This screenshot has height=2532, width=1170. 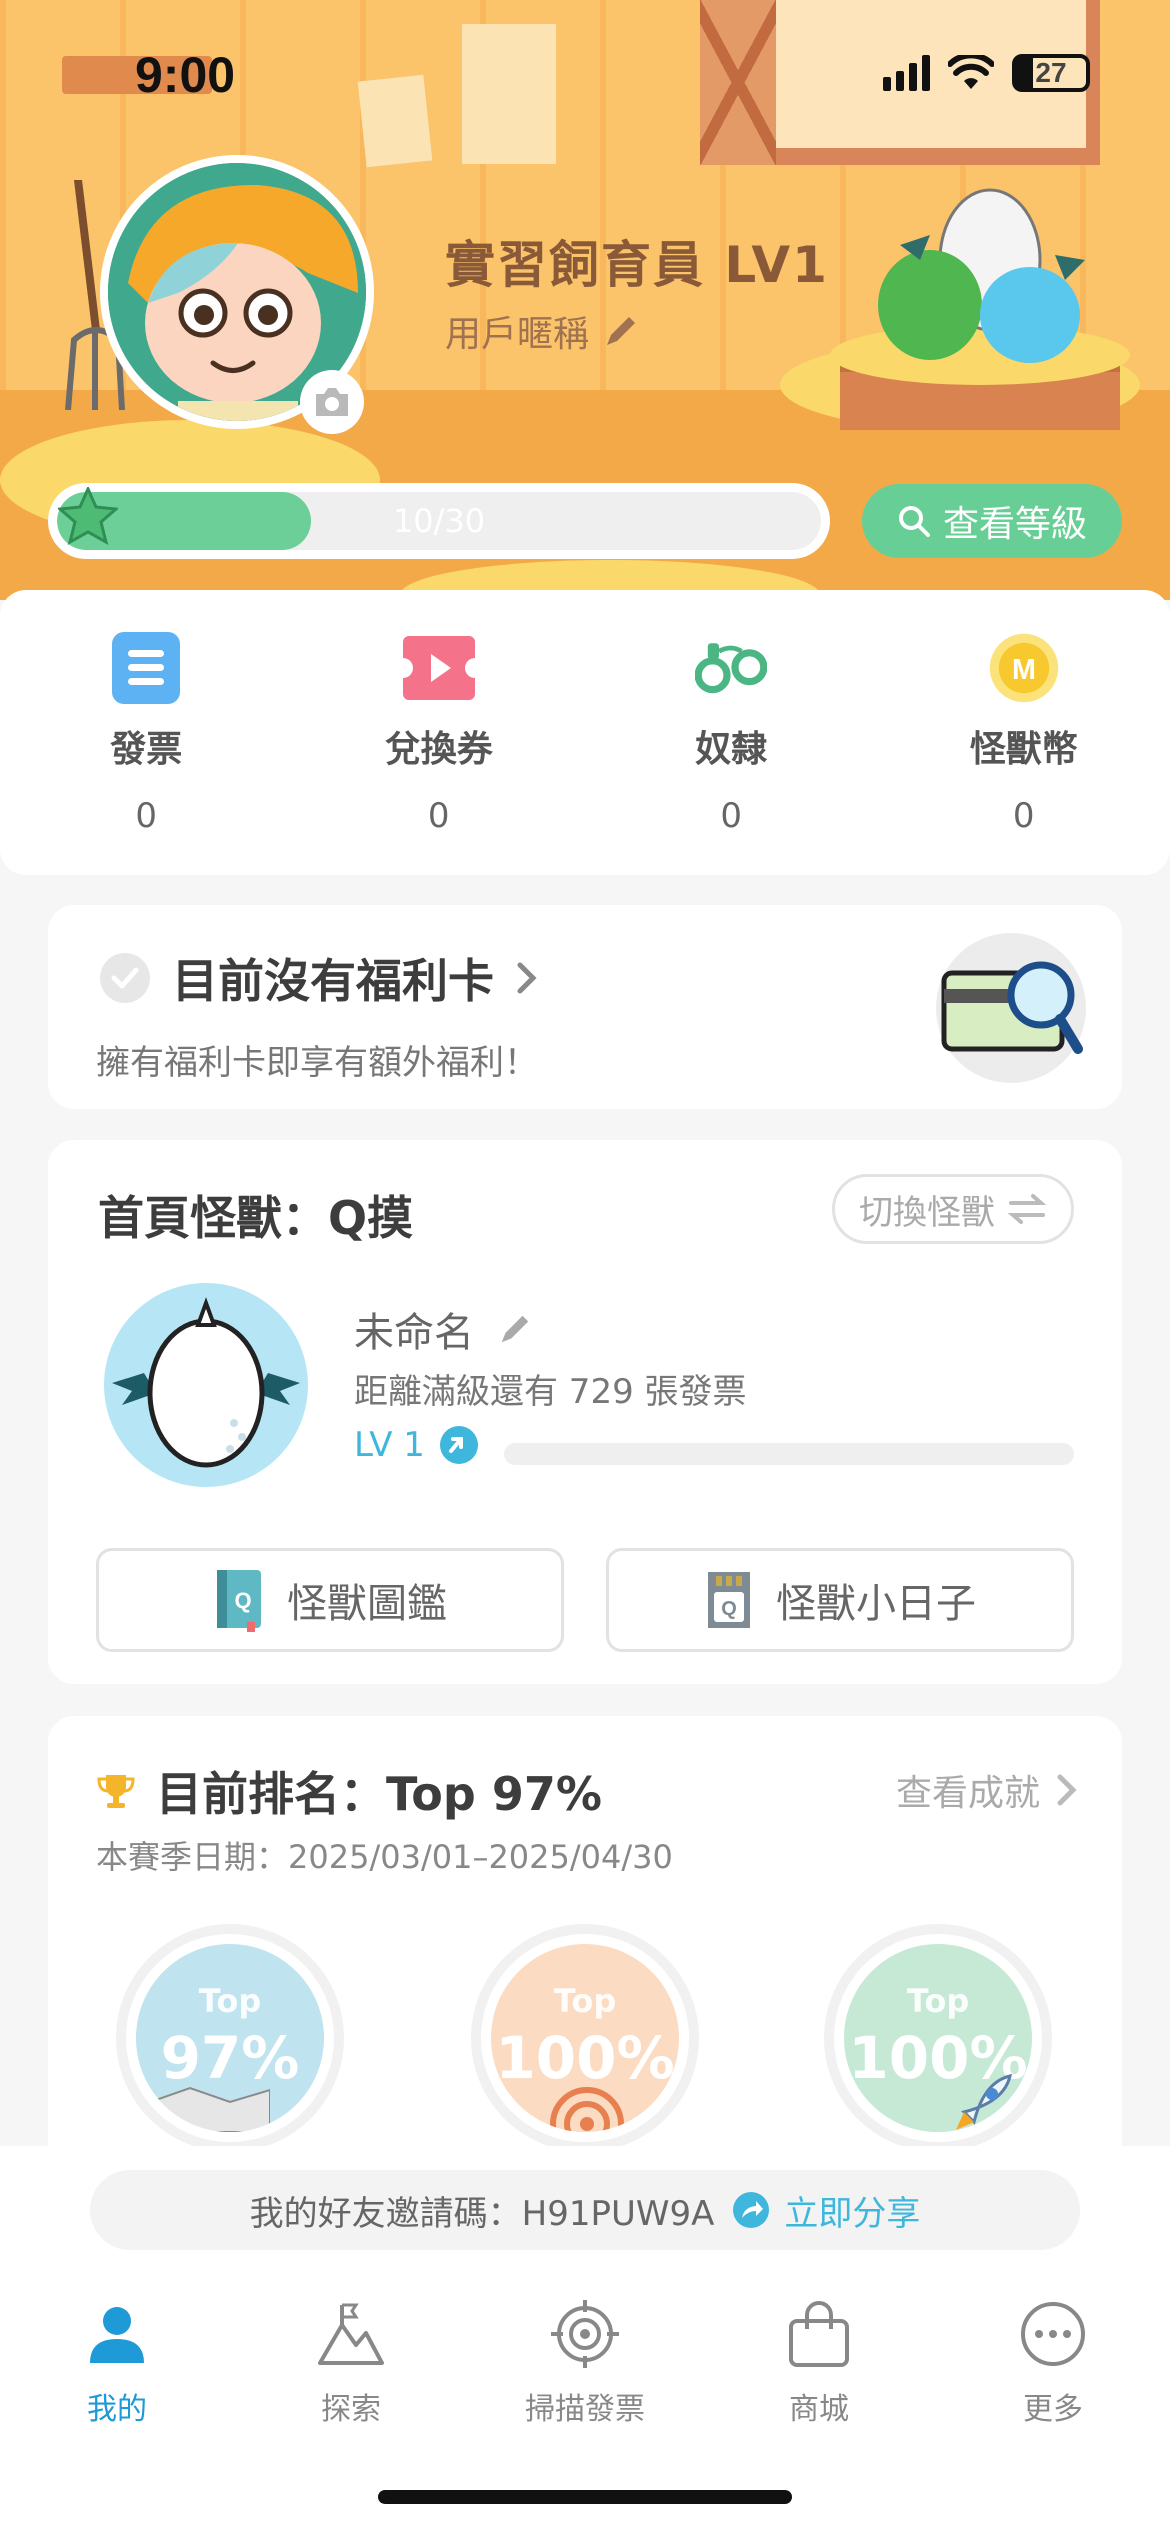 I want to click on rank-ring-1: Top 97%, so click(x=230, y=2038).